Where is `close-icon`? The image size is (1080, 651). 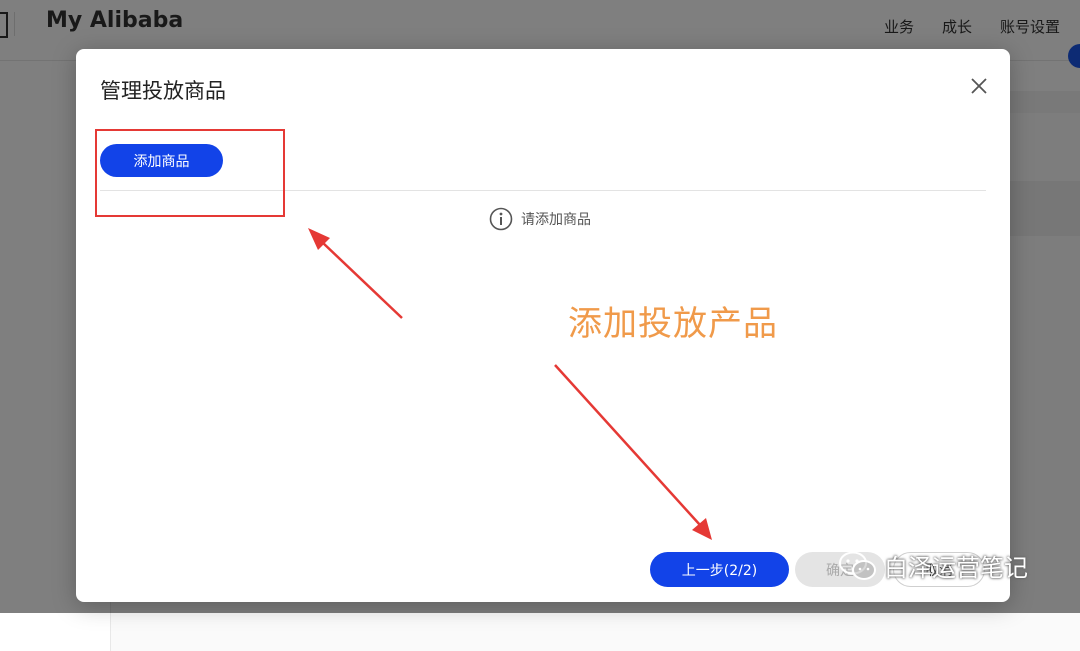
close-icon is located at coordinates (979, 86).